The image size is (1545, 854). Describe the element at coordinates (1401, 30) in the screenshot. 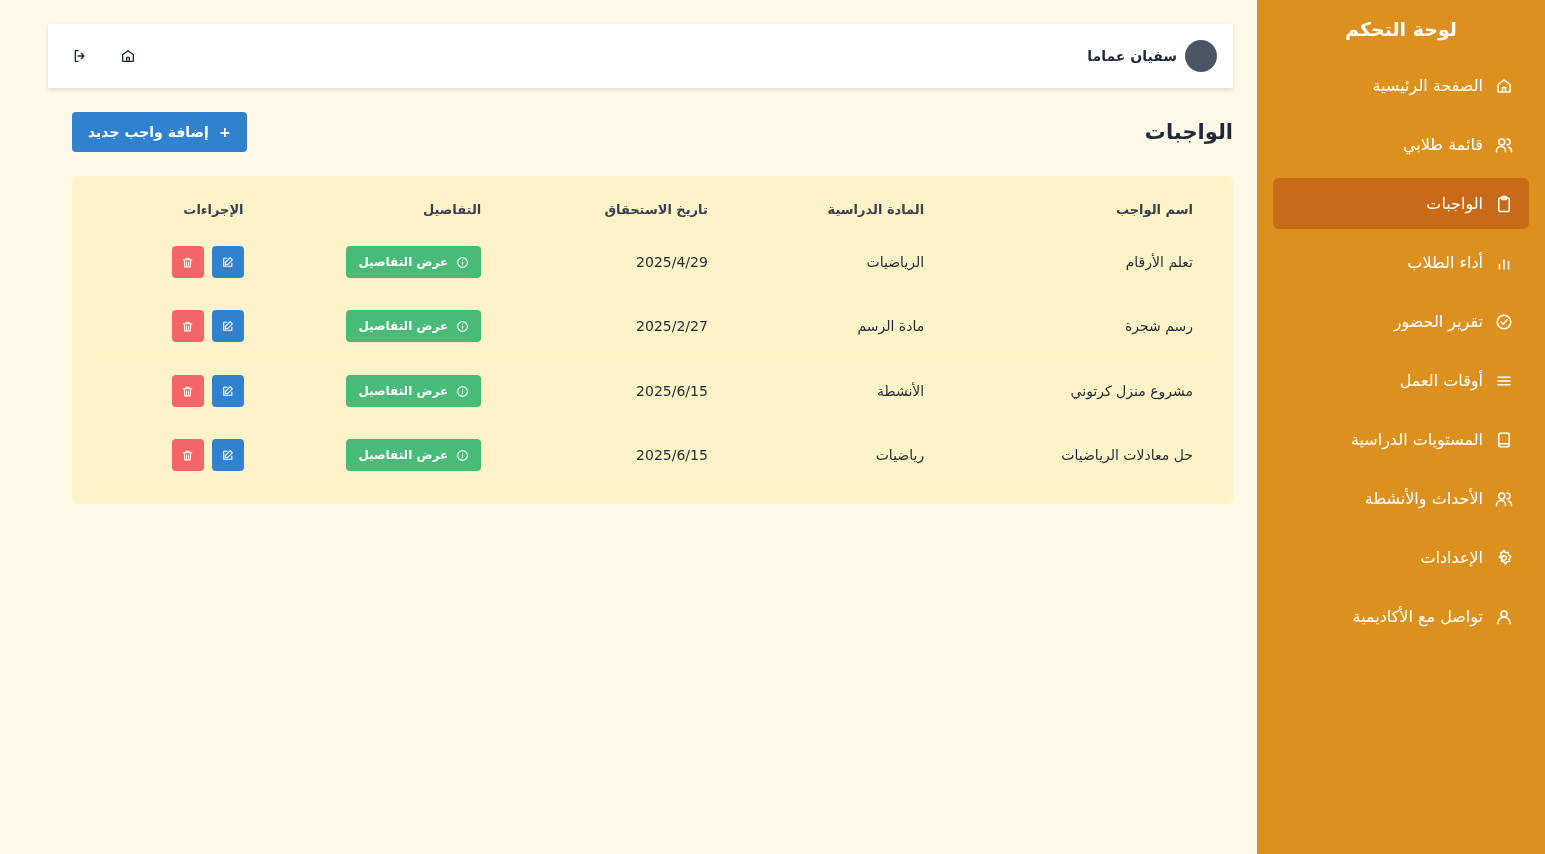

I see `sidebar-title: لوحة التحكم` at that location.